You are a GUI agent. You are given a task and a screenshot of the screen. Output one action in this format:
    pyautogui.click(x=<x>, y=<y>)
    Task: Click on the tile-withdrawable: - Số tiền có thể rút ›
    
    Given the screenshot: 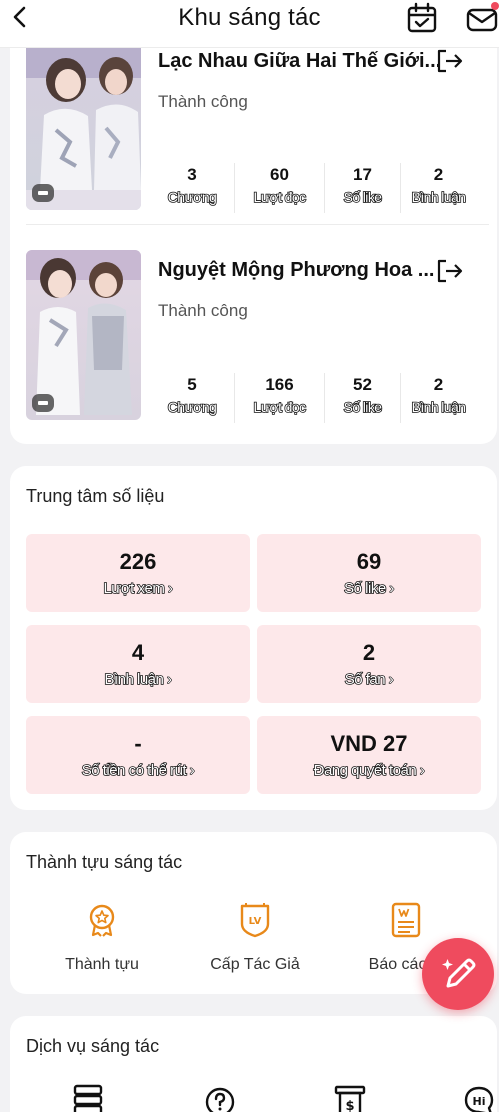 What is the action you would take?
    pyautogui.click(x=138, y=755)
    